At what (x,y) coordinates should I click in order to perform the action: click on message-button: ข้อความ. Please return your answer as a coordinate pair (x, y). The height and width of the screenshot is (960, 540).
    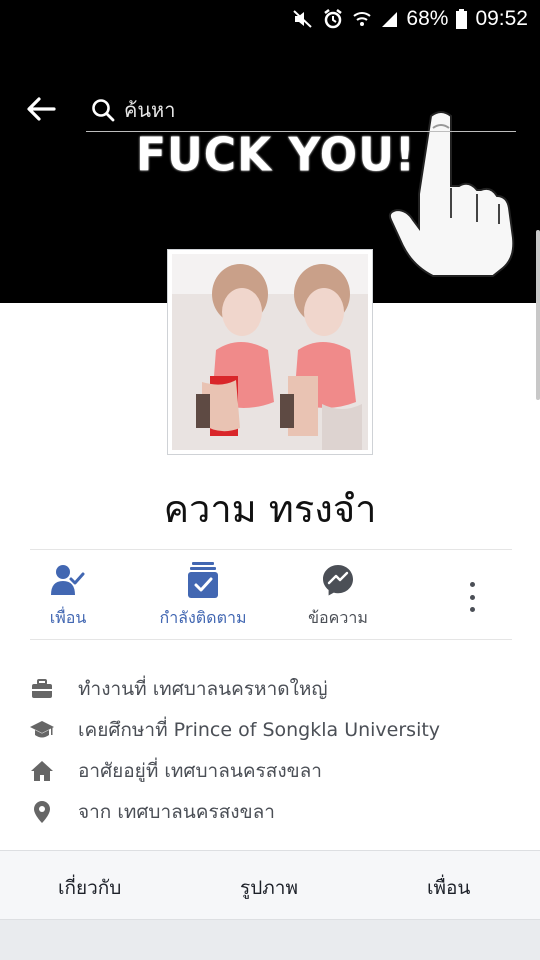
    Looking at the image, I should click on (338, 595).